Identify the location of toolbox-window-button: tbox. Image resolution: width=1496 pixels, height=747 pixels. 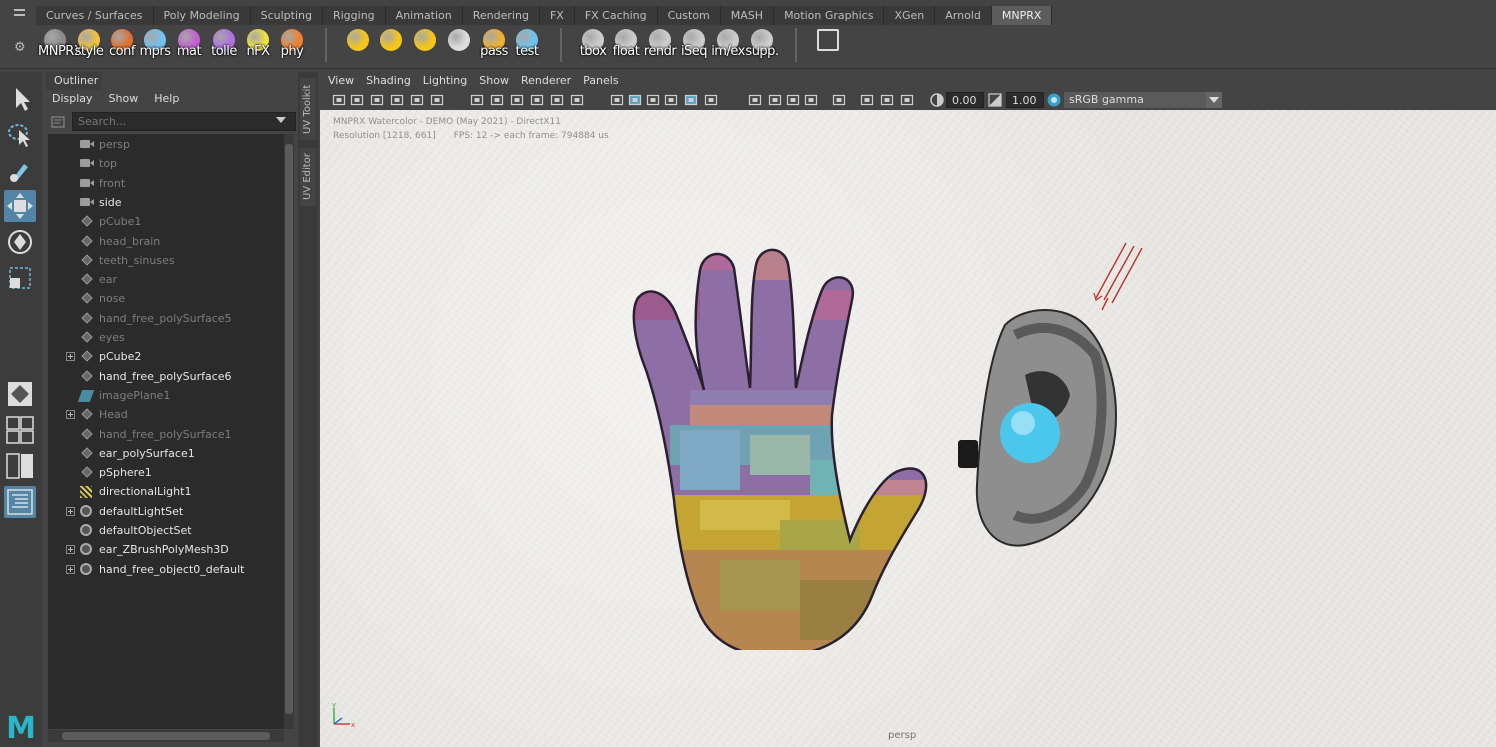
(593, 47).